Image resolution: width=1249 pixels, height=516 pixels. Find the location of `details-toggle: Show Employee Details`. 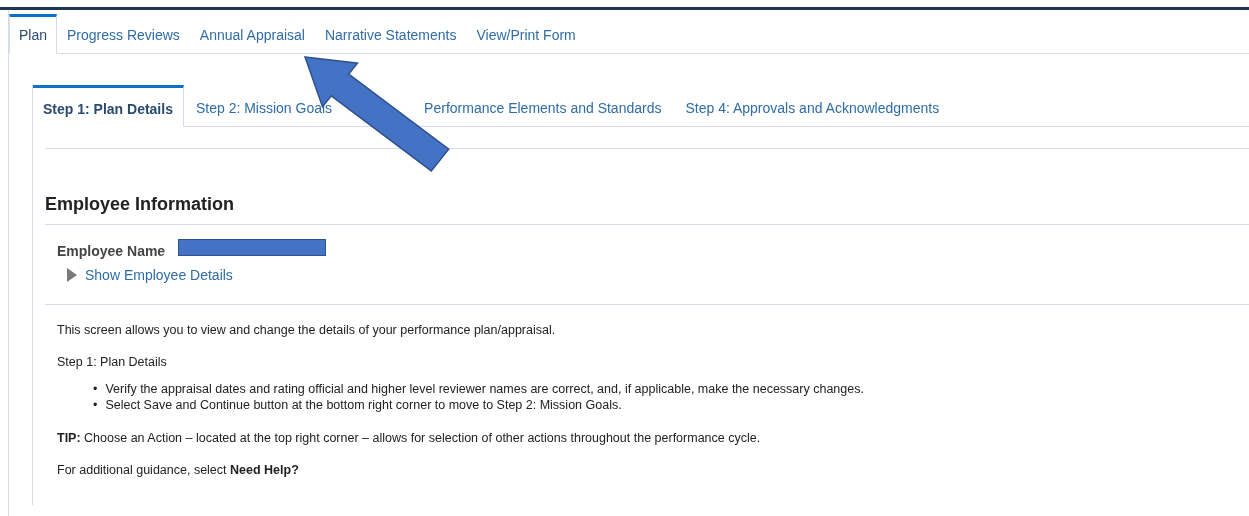

details-toggle: Show Employee Details is located at coordinates (150, 275).